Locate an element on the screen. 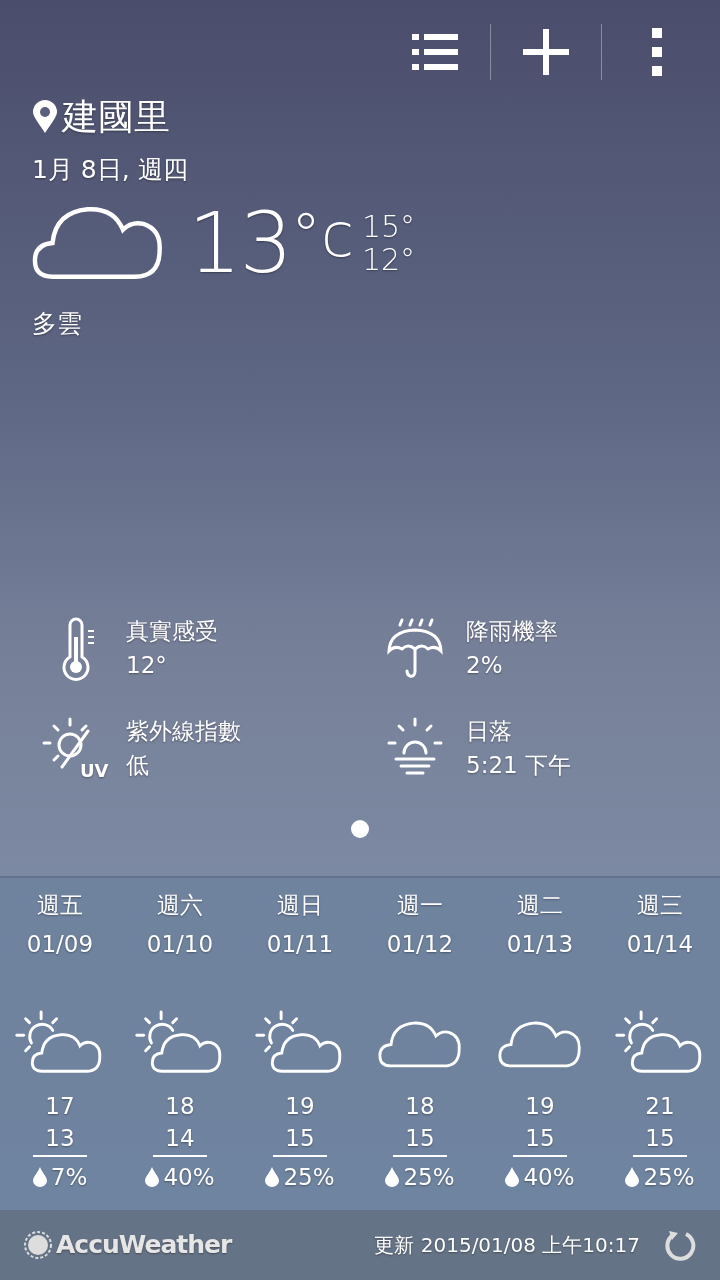  more-icon is located at coordinates (657, 51).